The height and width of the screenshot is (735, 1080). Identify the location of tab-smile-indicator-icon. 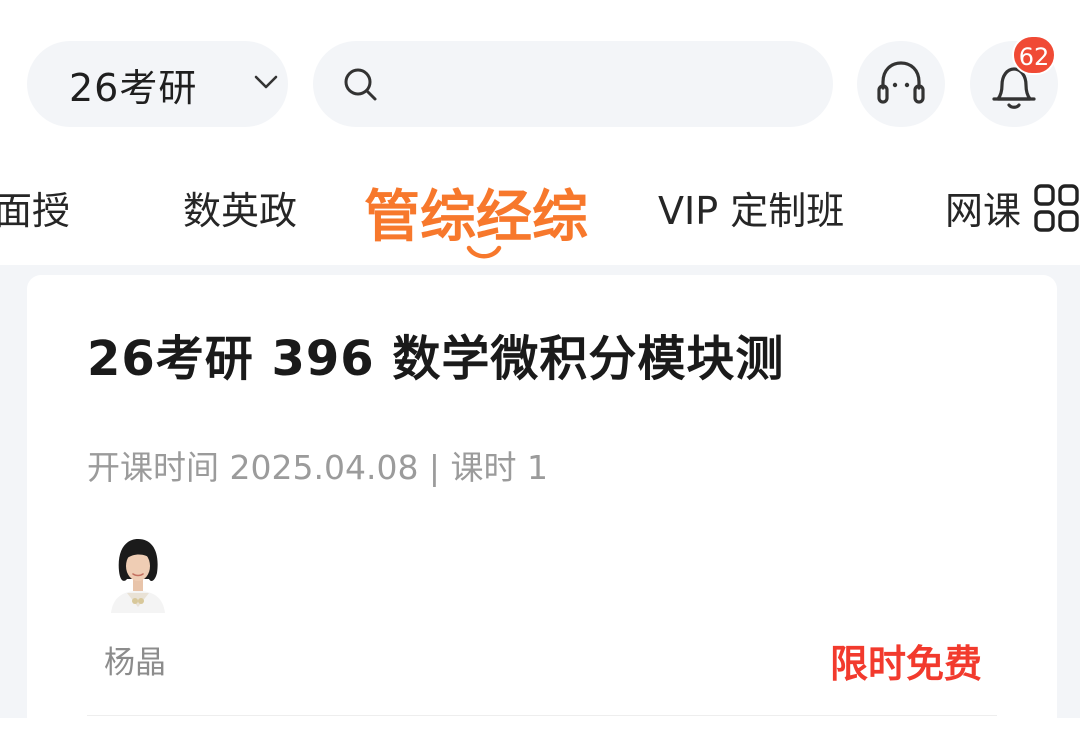
(484, 252).